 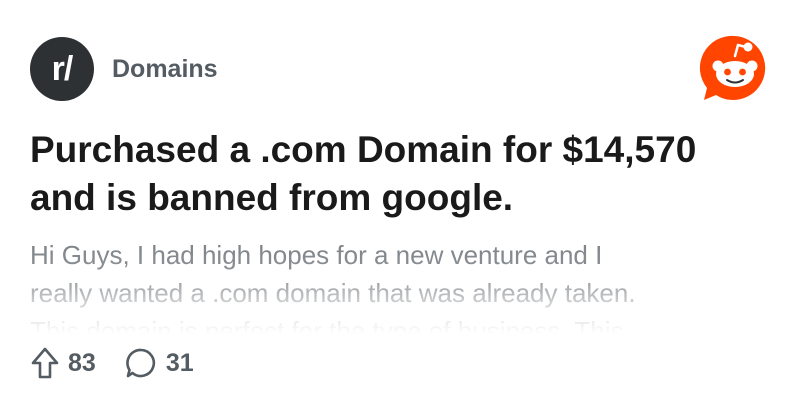 I want to click on post-header: r/ Domains, so click(x=124, y=69).